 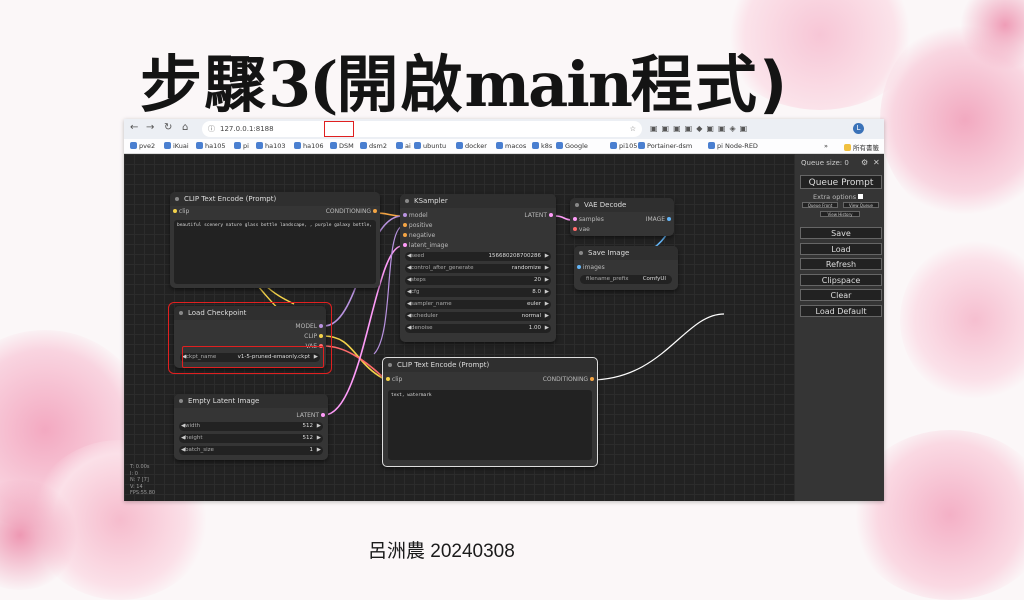 I want to click on node-title: Save Image, so click(x=626, y=253).